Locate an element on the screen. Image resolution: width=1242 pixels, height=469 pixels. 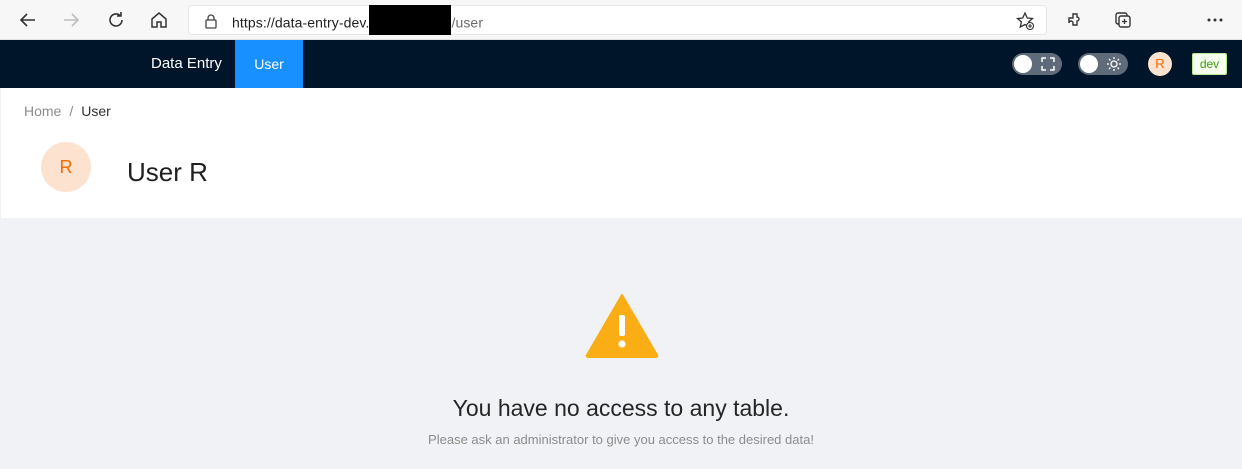
collections-icon is located at coordinates (1123, 20).